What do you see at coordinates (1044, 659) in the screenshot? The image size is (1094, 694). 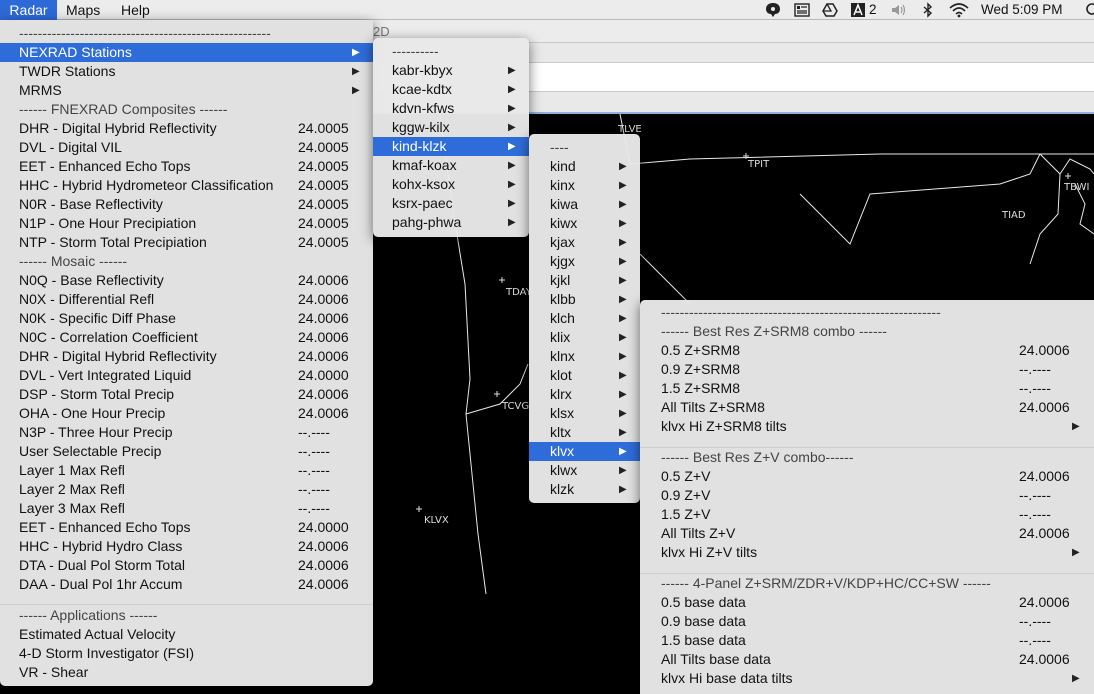 I see `menu-item-version: 24.0006` at bounding box center [1044, 659].